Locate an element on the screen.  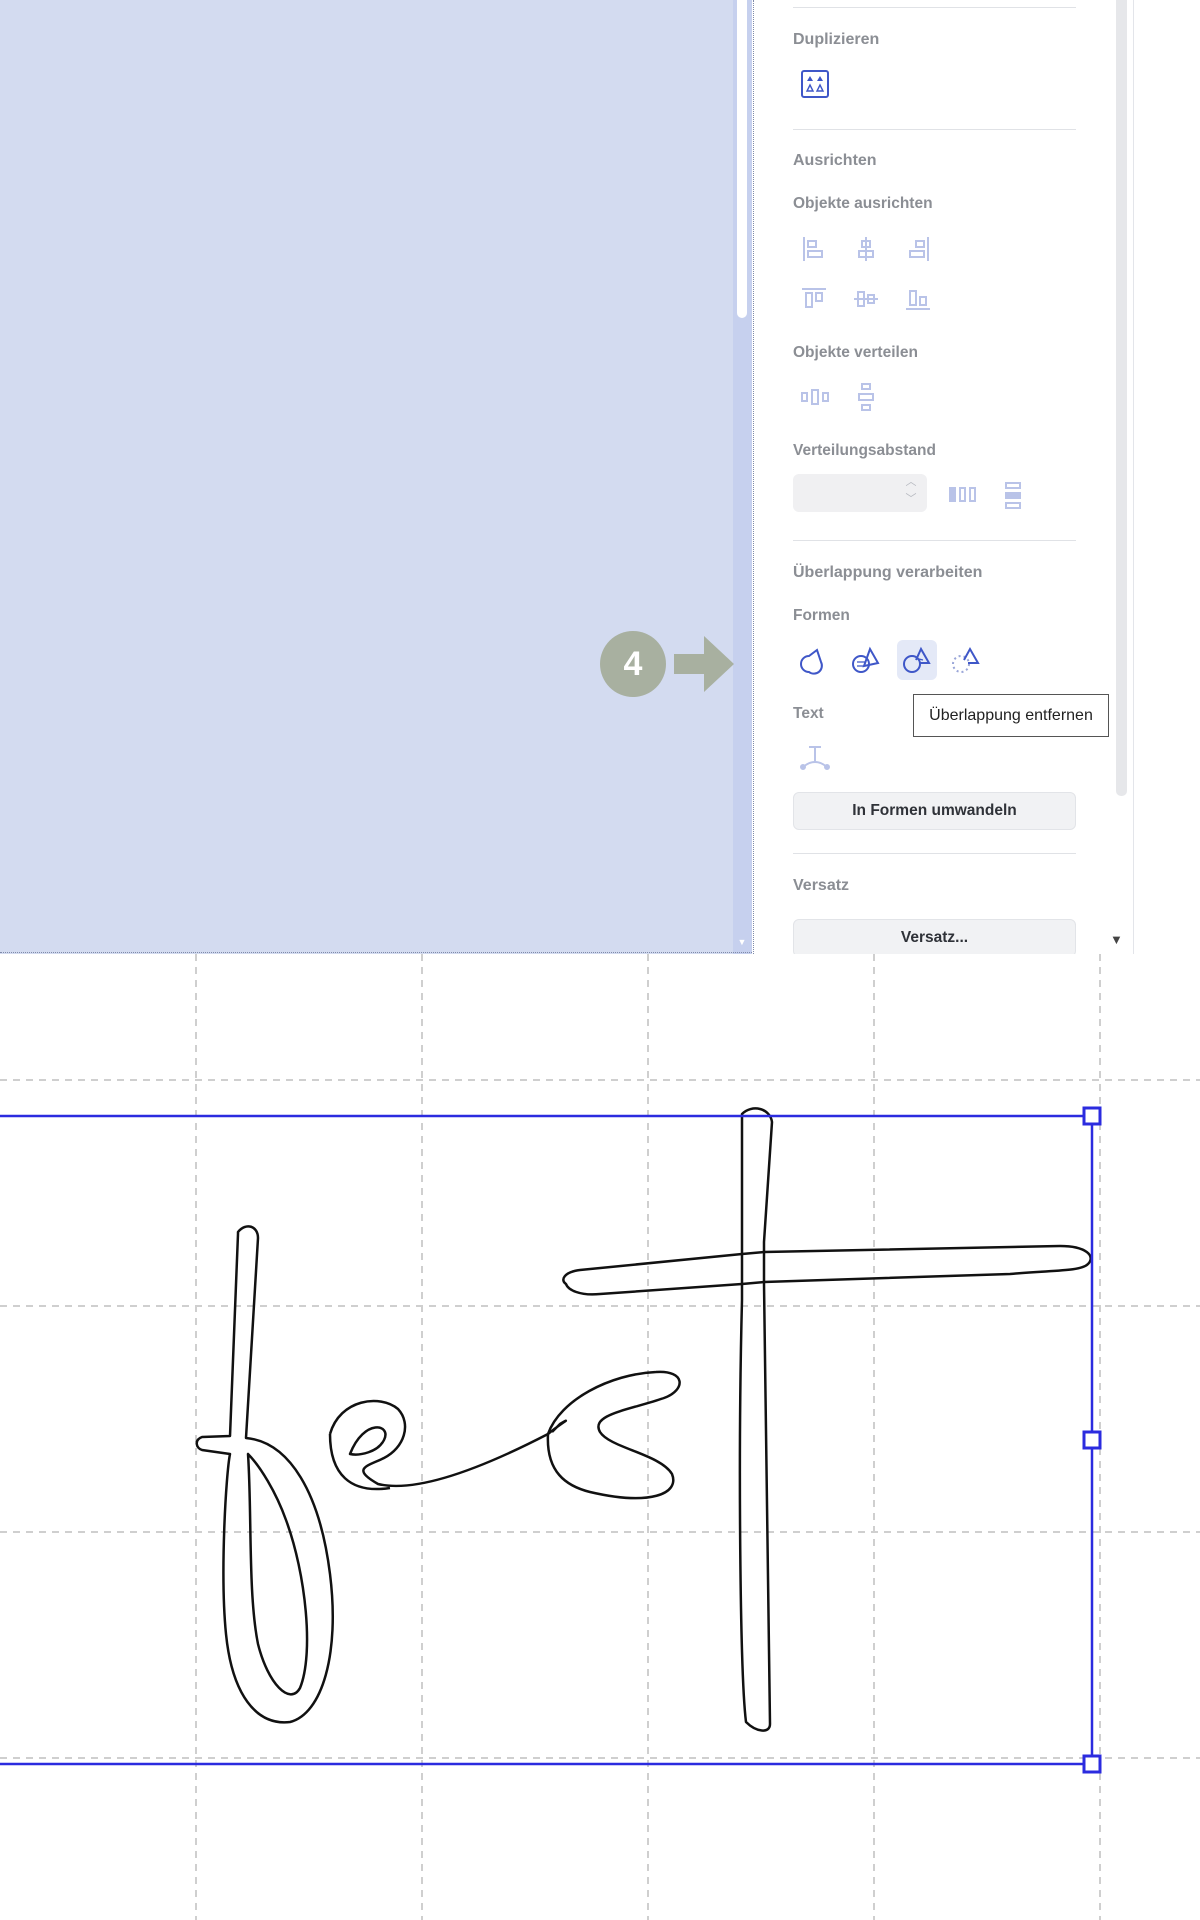
align-left-icon is located at coordinates (814, 249).